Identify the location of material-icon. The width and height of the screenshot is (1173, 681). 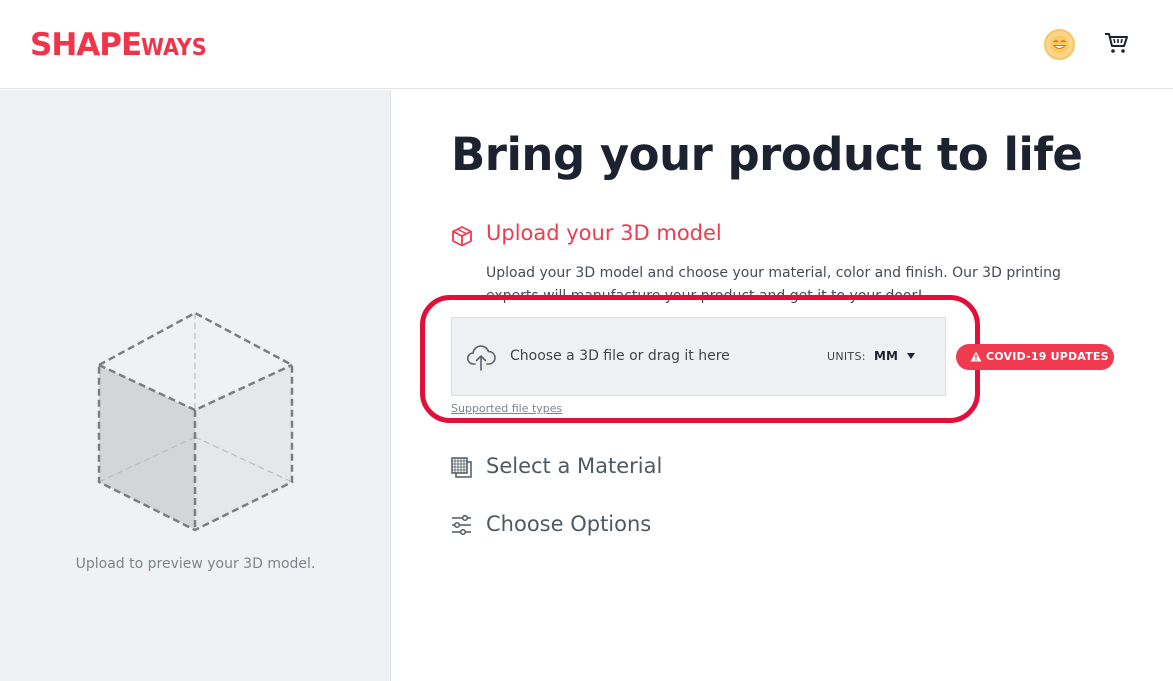
(461, 467).